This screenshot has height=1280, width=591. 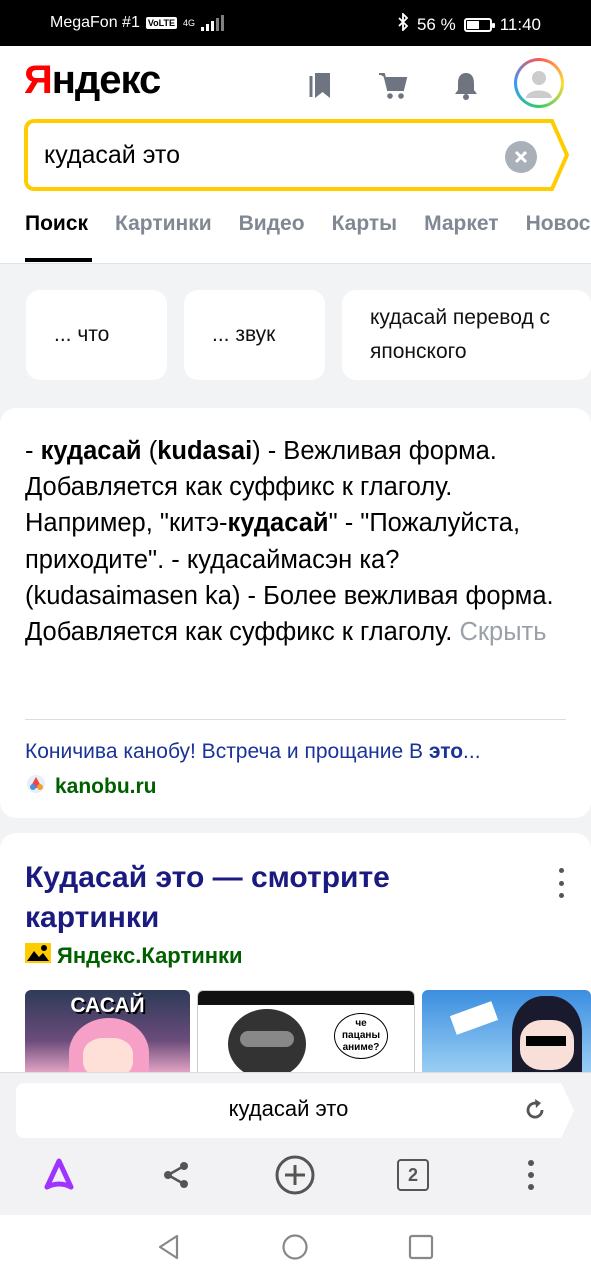 I want to click on back-icon, so click(x=169, y=1247).